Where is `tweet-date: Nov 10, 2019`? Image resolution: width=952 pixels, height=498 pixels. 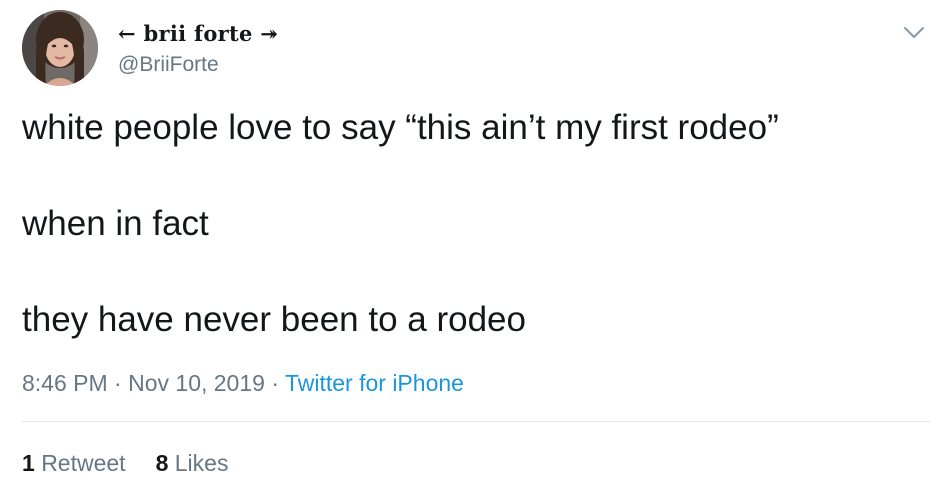 tweet-date: Nov 10, 2019 is located at coordinates (196, 383).